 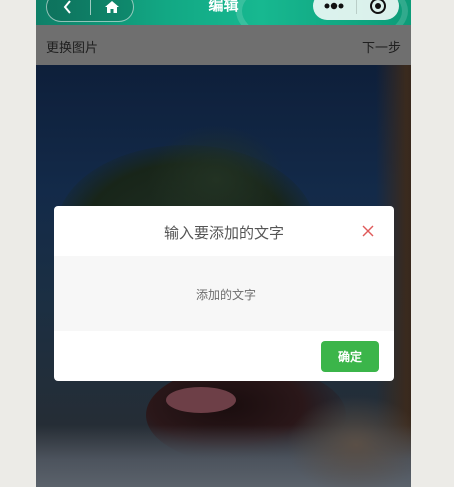 I want to click on dialog-close-button, so click(x=368, y=231).